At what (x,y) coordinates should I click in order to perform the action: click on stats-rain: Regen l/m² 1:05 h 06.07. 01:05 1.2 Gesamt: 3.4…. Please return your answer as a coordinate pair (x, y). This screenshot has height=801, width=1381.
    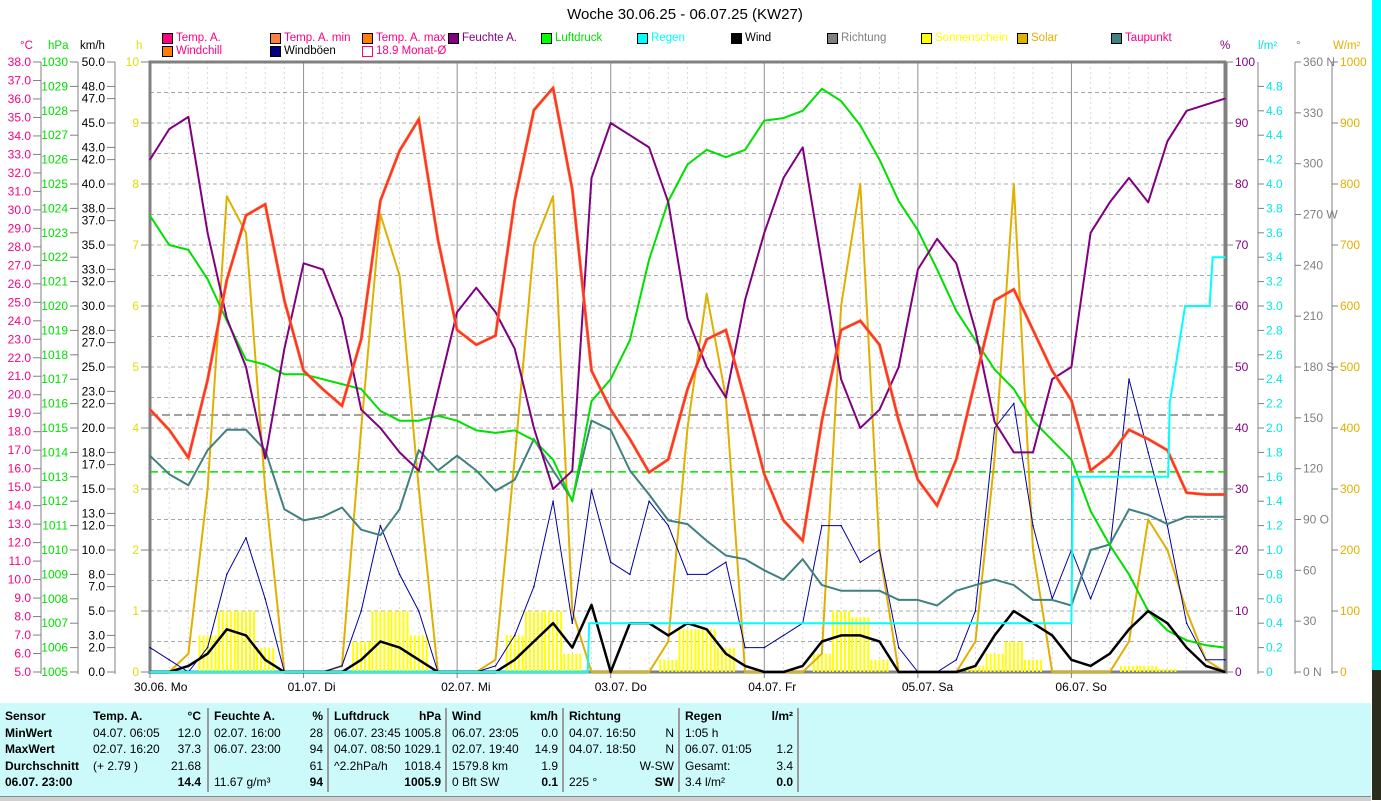
    Looking at the image, I should click on (737, 750).